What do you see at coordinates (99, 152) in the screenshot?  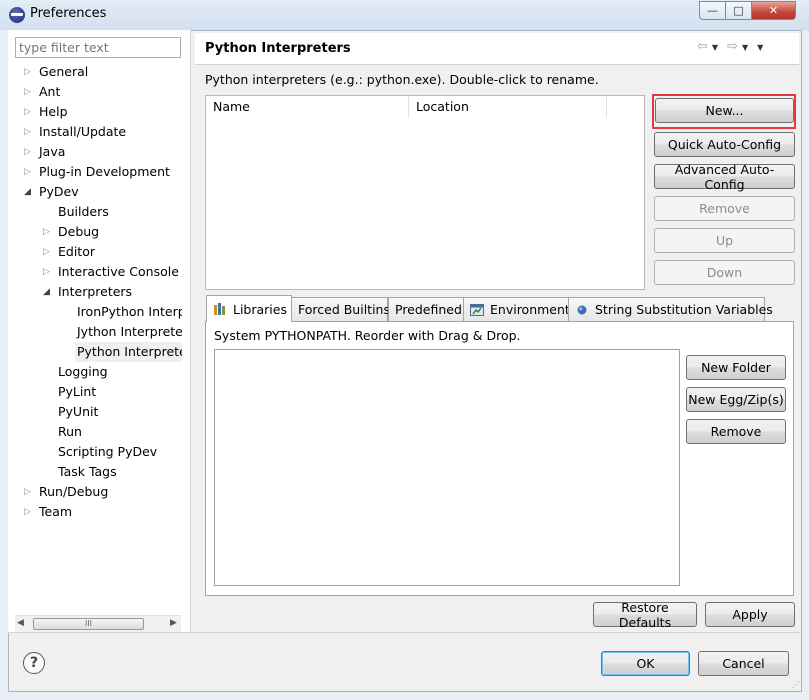 I see `tree-item: ▷ Java` at bounding box center [99, 152].